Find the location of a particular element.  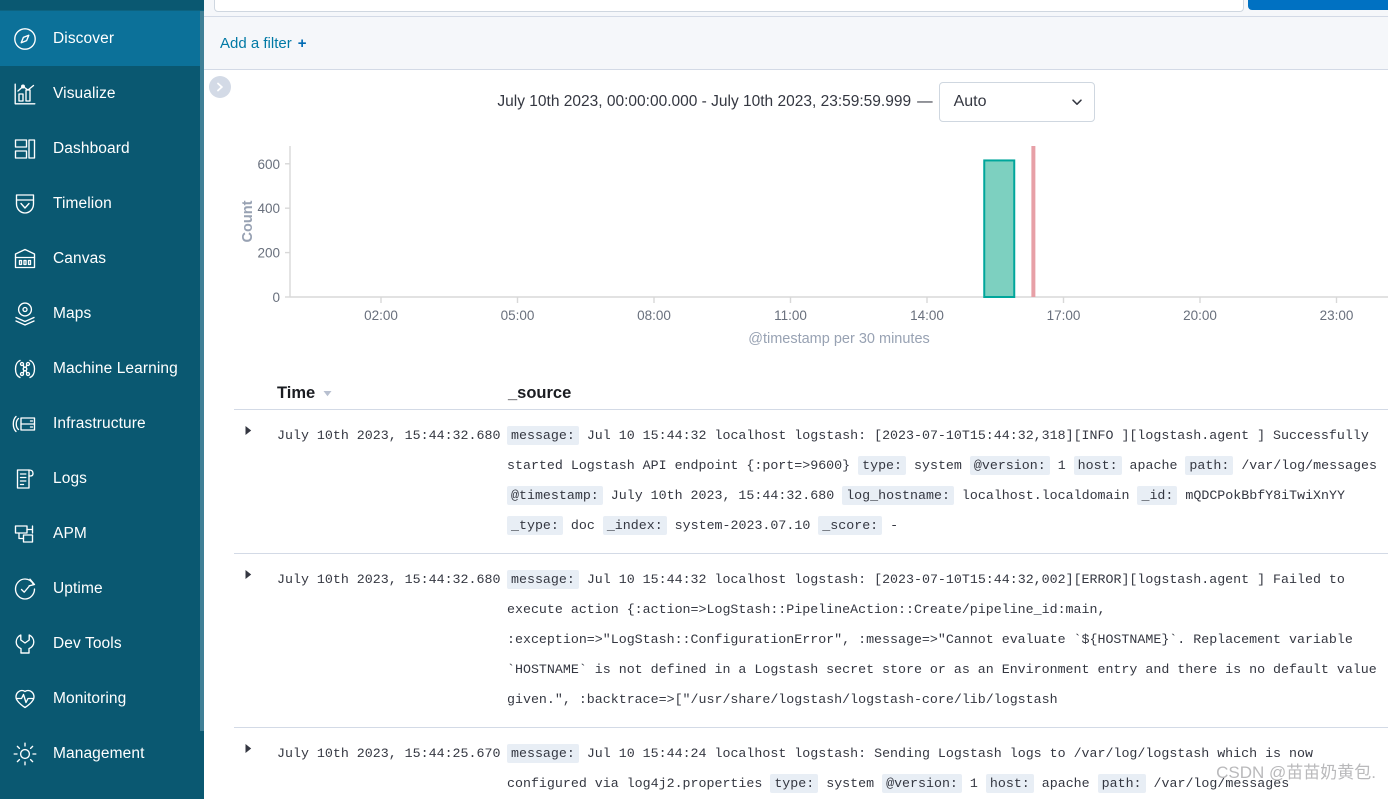

search-input is located at coordinates (729, 6).